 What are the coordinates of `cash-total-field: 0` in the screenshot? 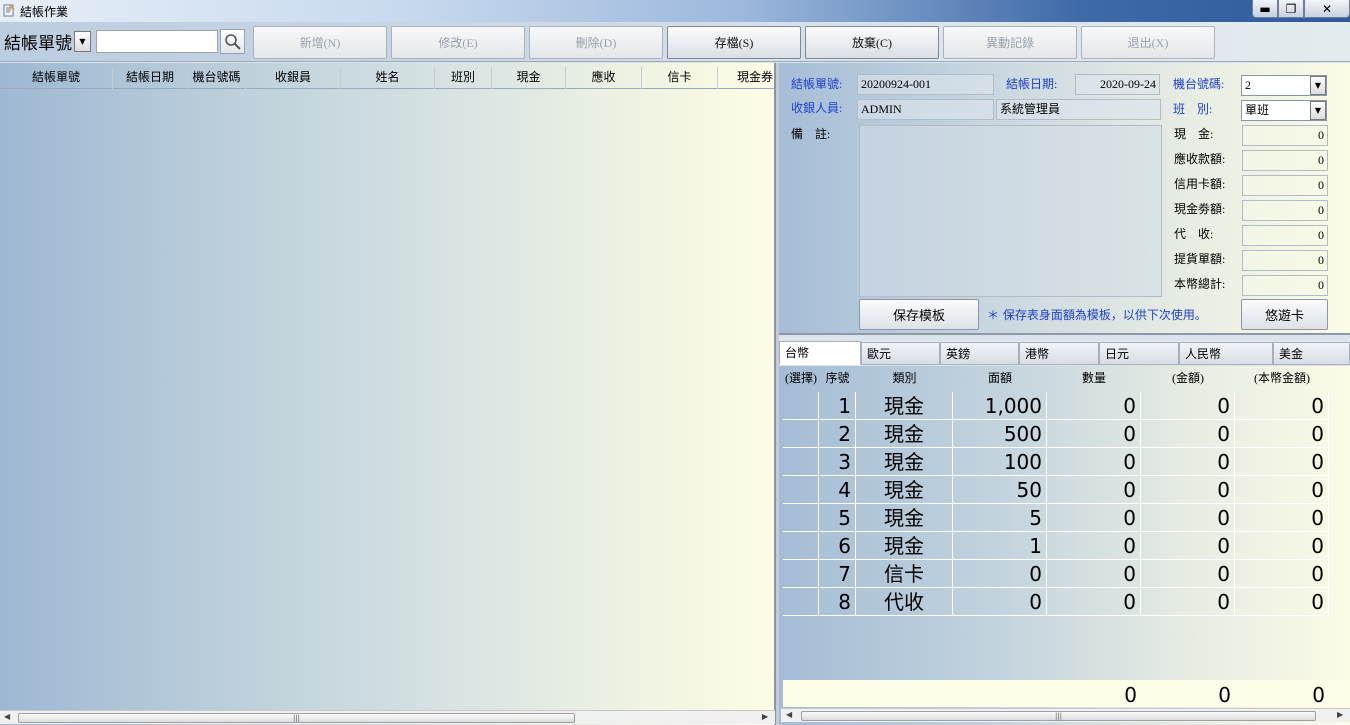 It's located at (1285, 135).